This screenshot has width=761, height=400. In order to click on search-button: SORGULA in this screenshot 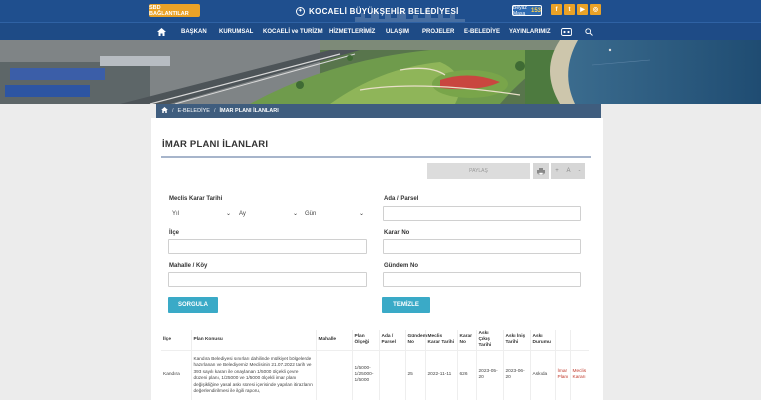, I will do `click(193, 305)`.